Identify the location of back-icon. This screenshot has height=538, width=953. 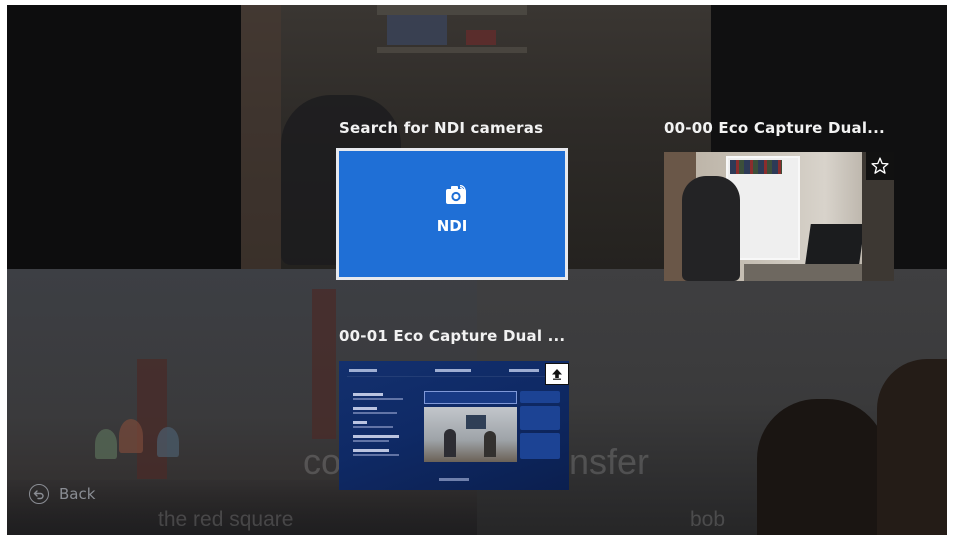
(39, 494).